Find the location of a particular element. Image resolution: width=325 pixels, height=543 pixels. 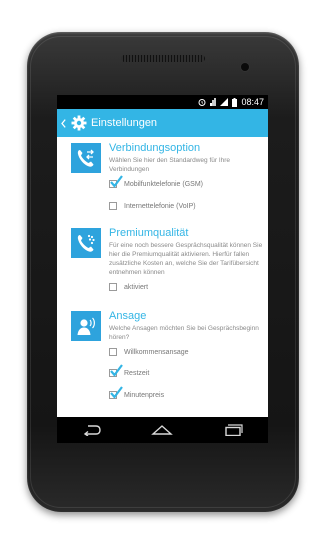

phone-transfer-icon is located at coordinates (86, 158).